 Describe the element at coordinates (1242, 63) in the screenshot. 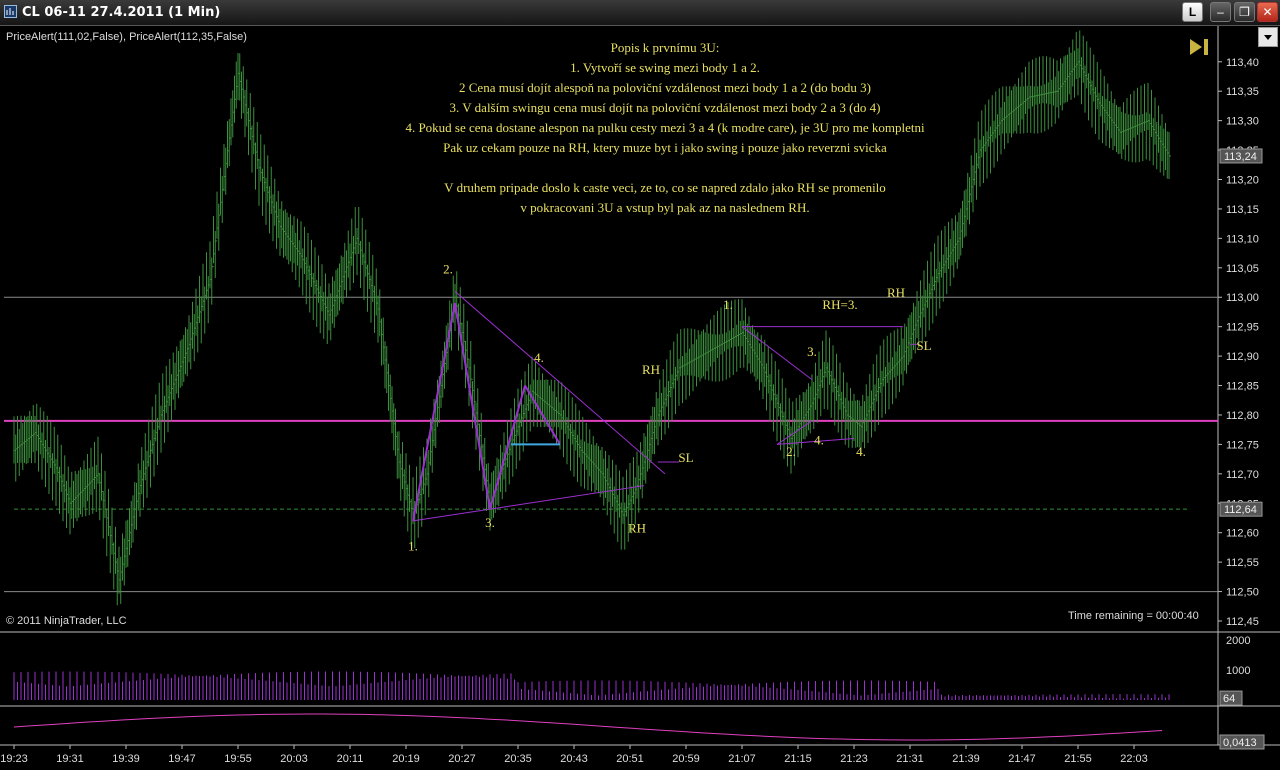

I see `price-tick-label: 113,40` at that location.